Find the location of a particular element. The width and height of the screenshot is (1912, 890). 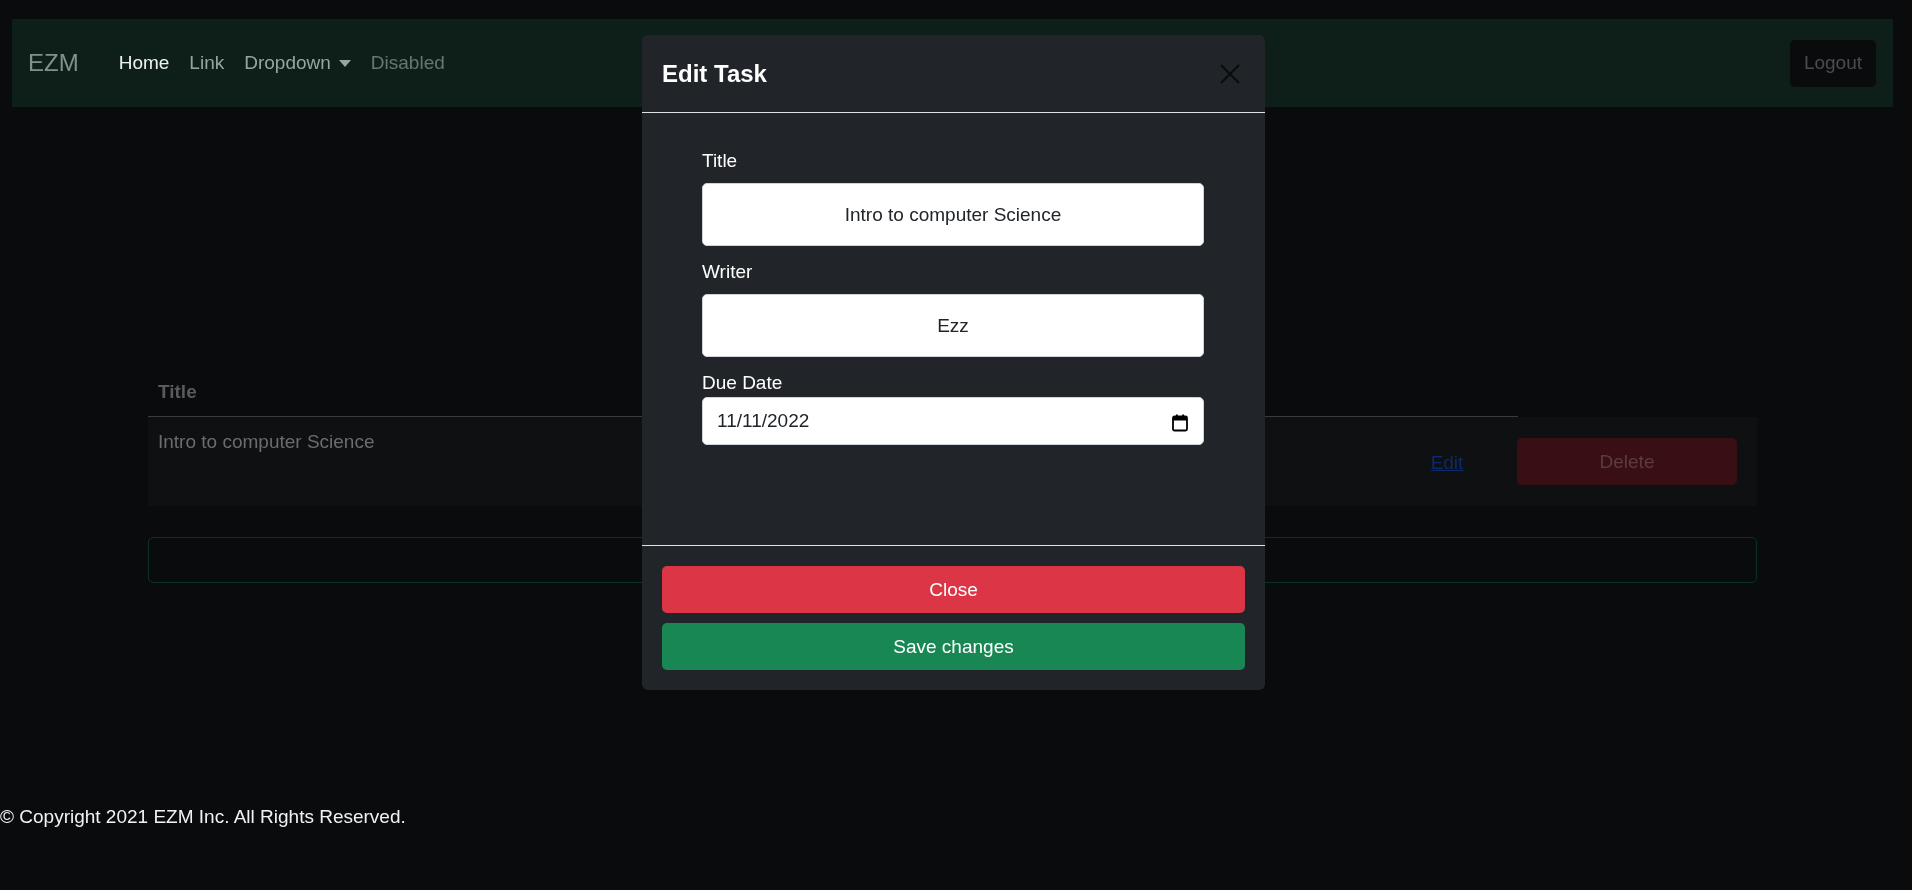

brand-logo: EZM is located at coordinates (53, 63).